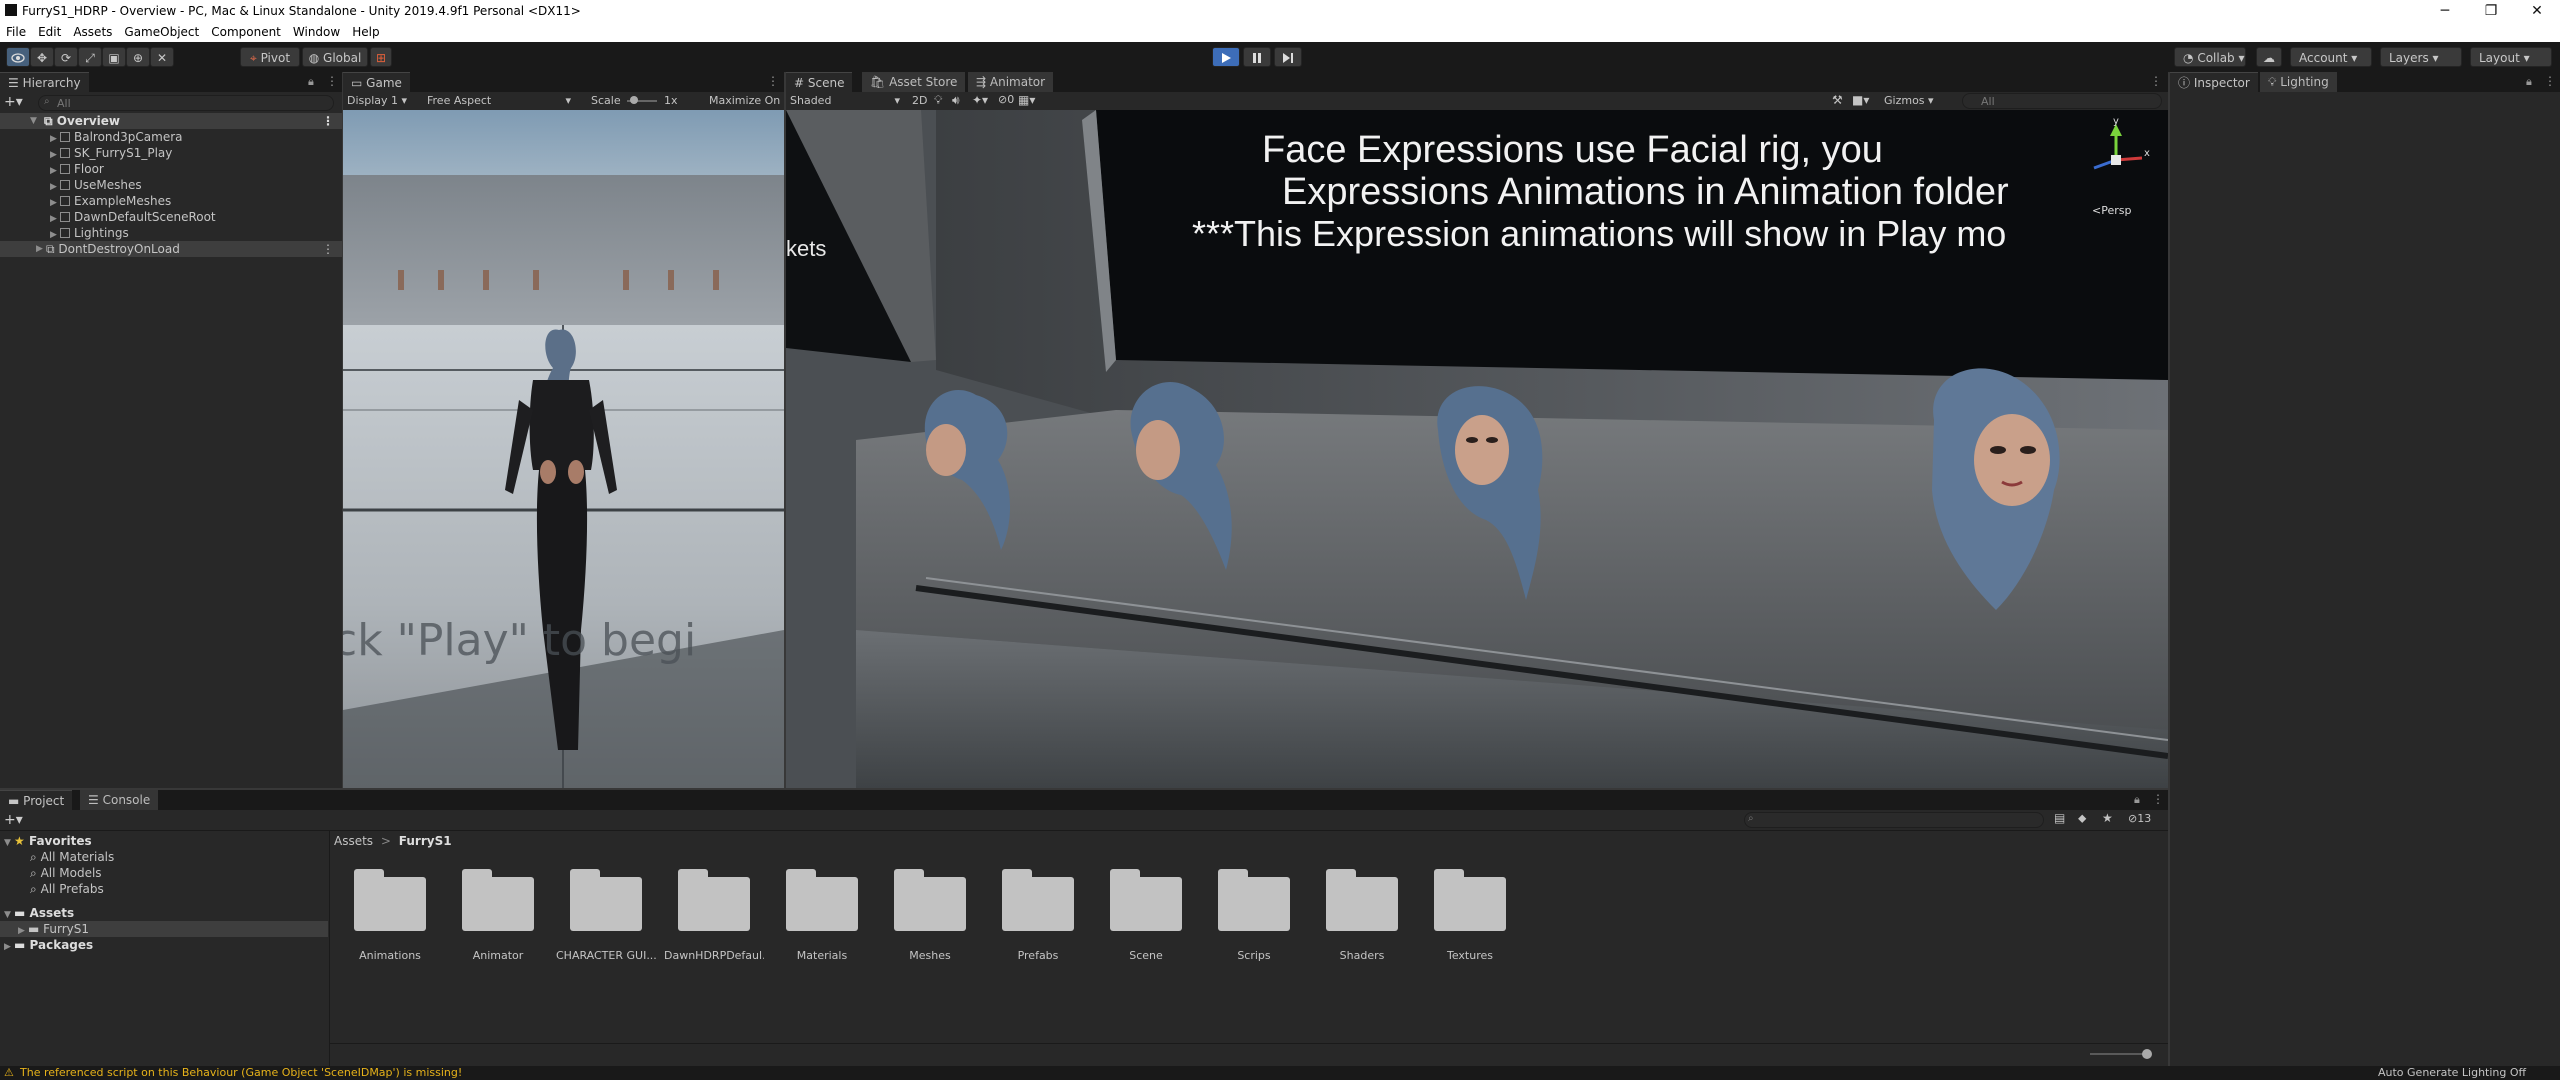  What do you see at coordinates (498, 955) in the screenshot?
I see `folder-label: Animator` at bounding box center [498, 955].